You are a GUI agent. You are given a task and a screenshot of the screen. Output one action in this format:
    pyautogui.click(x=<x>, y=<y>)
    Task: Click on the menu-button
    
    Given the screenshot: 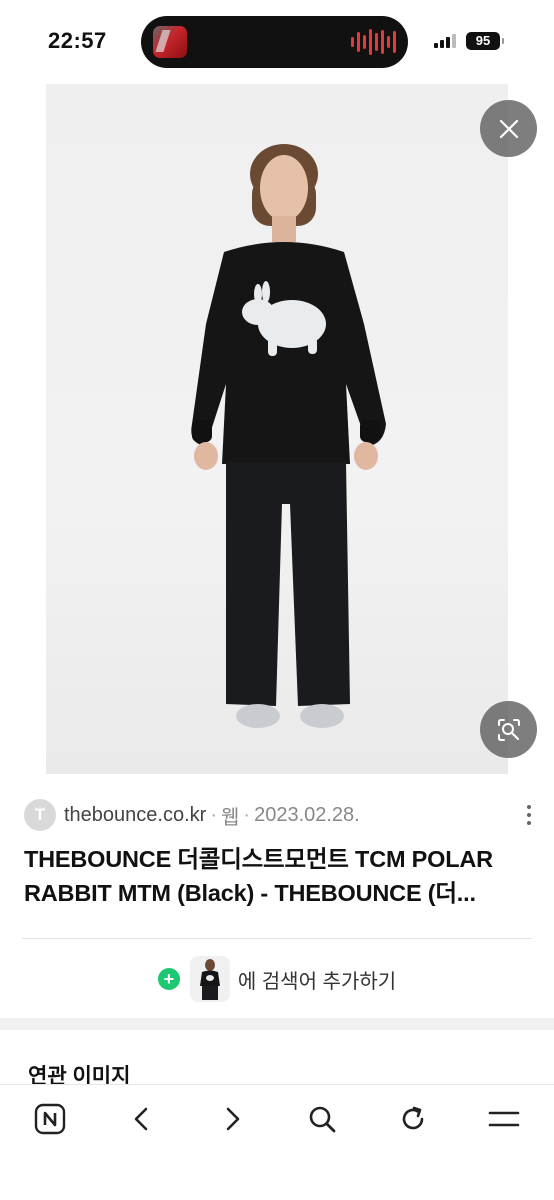 What is the action you would take?
    pyautogui.click(x=504, y=1119)
    